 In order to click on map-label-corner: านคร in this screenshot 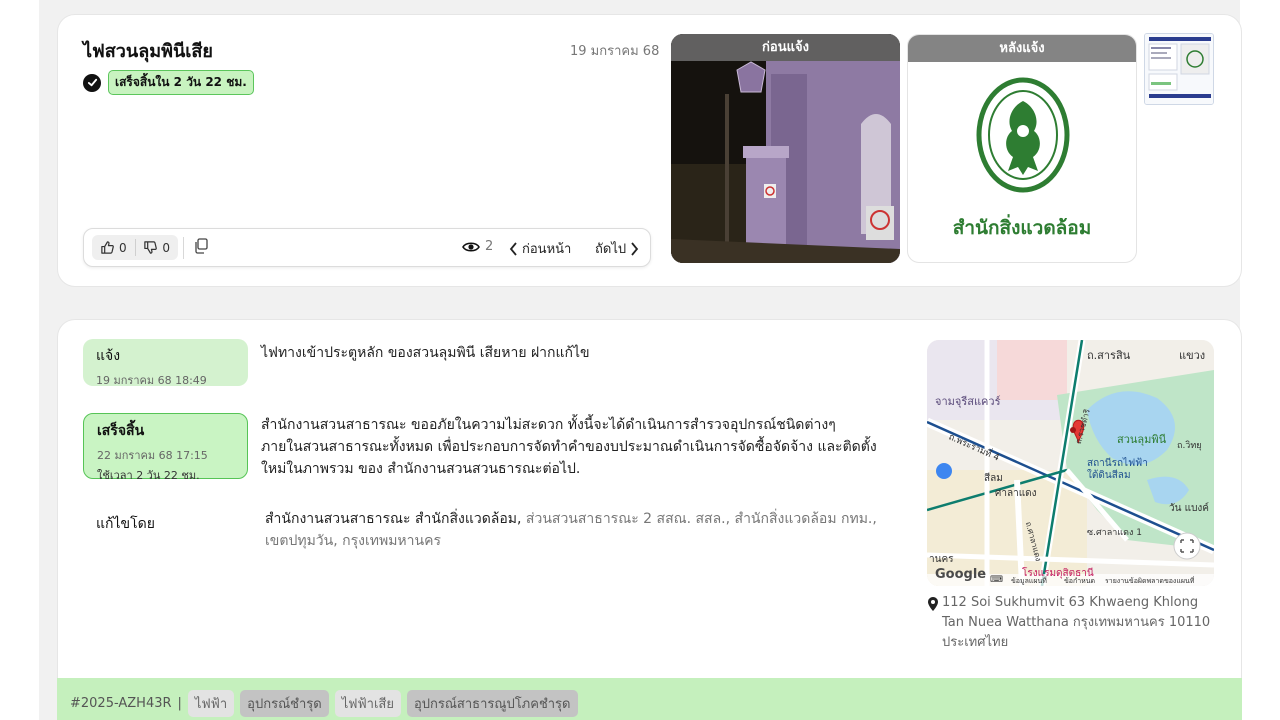, I will do `click(941, 559)`.